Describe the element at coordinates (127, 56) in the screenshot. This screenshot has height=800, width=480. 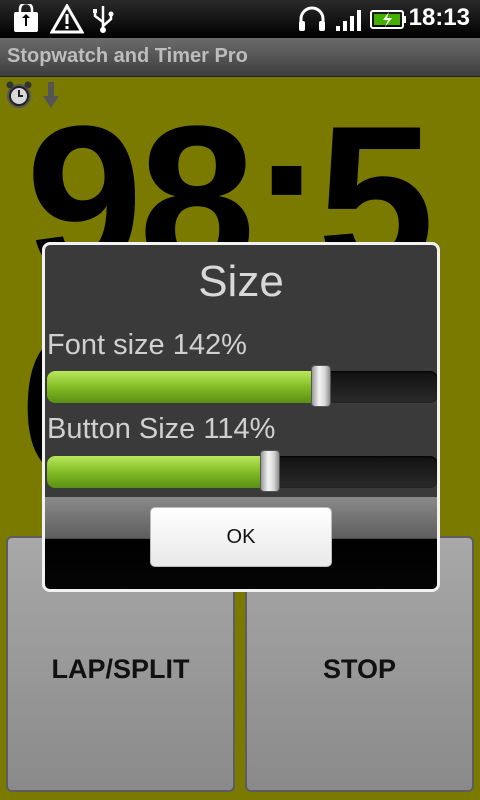
I see `app-title: Stopwatch and Timer Pro` at that location.